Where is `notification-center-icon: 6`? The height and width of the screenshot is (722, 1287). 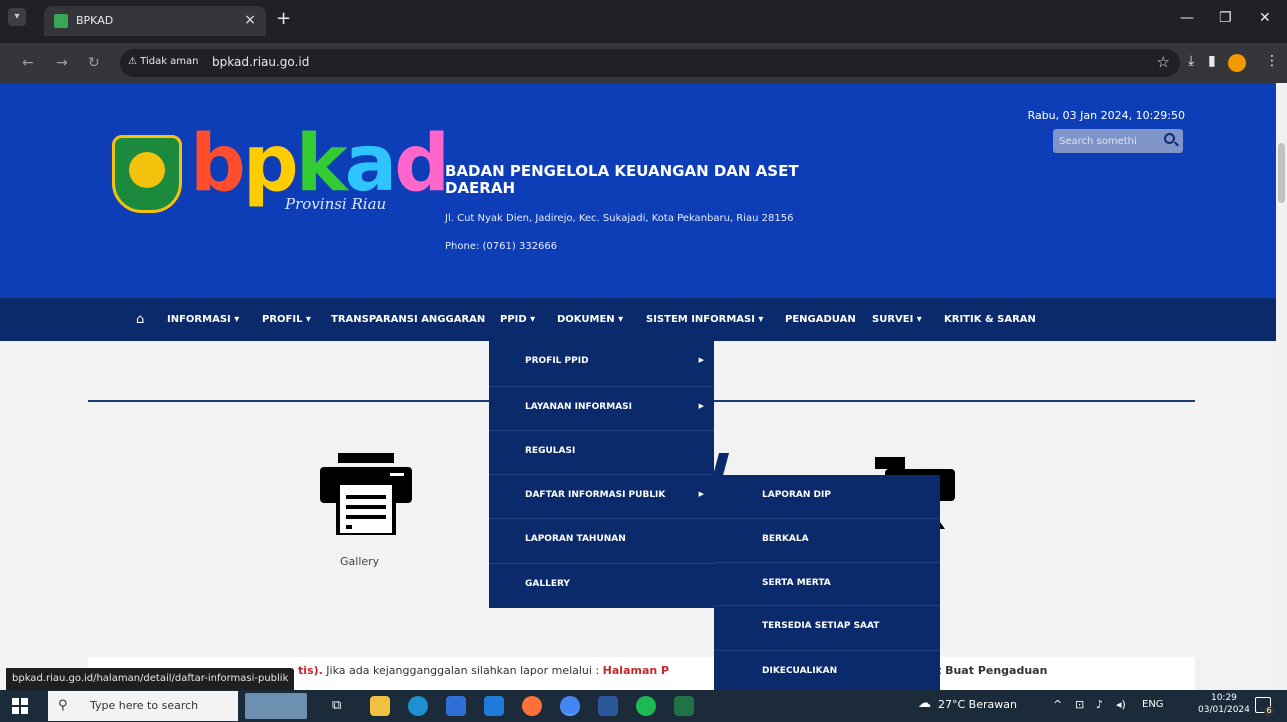
notification-center-icon: 6 is located at coordinates (1264, 706).